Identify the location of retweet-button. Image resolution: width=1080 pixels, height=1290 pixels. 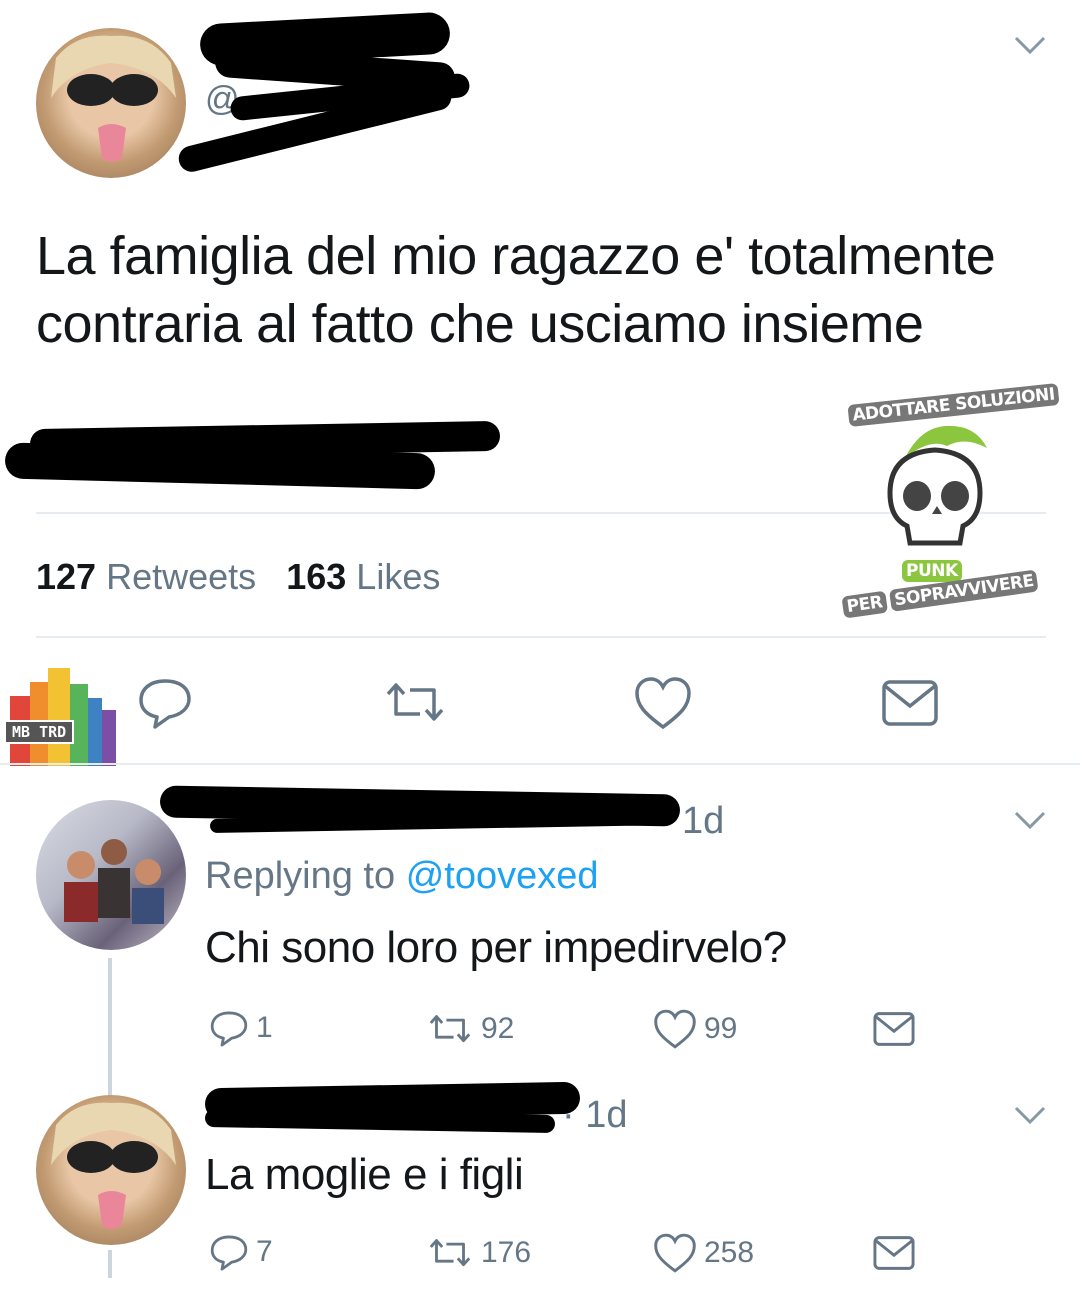
(415, 705).